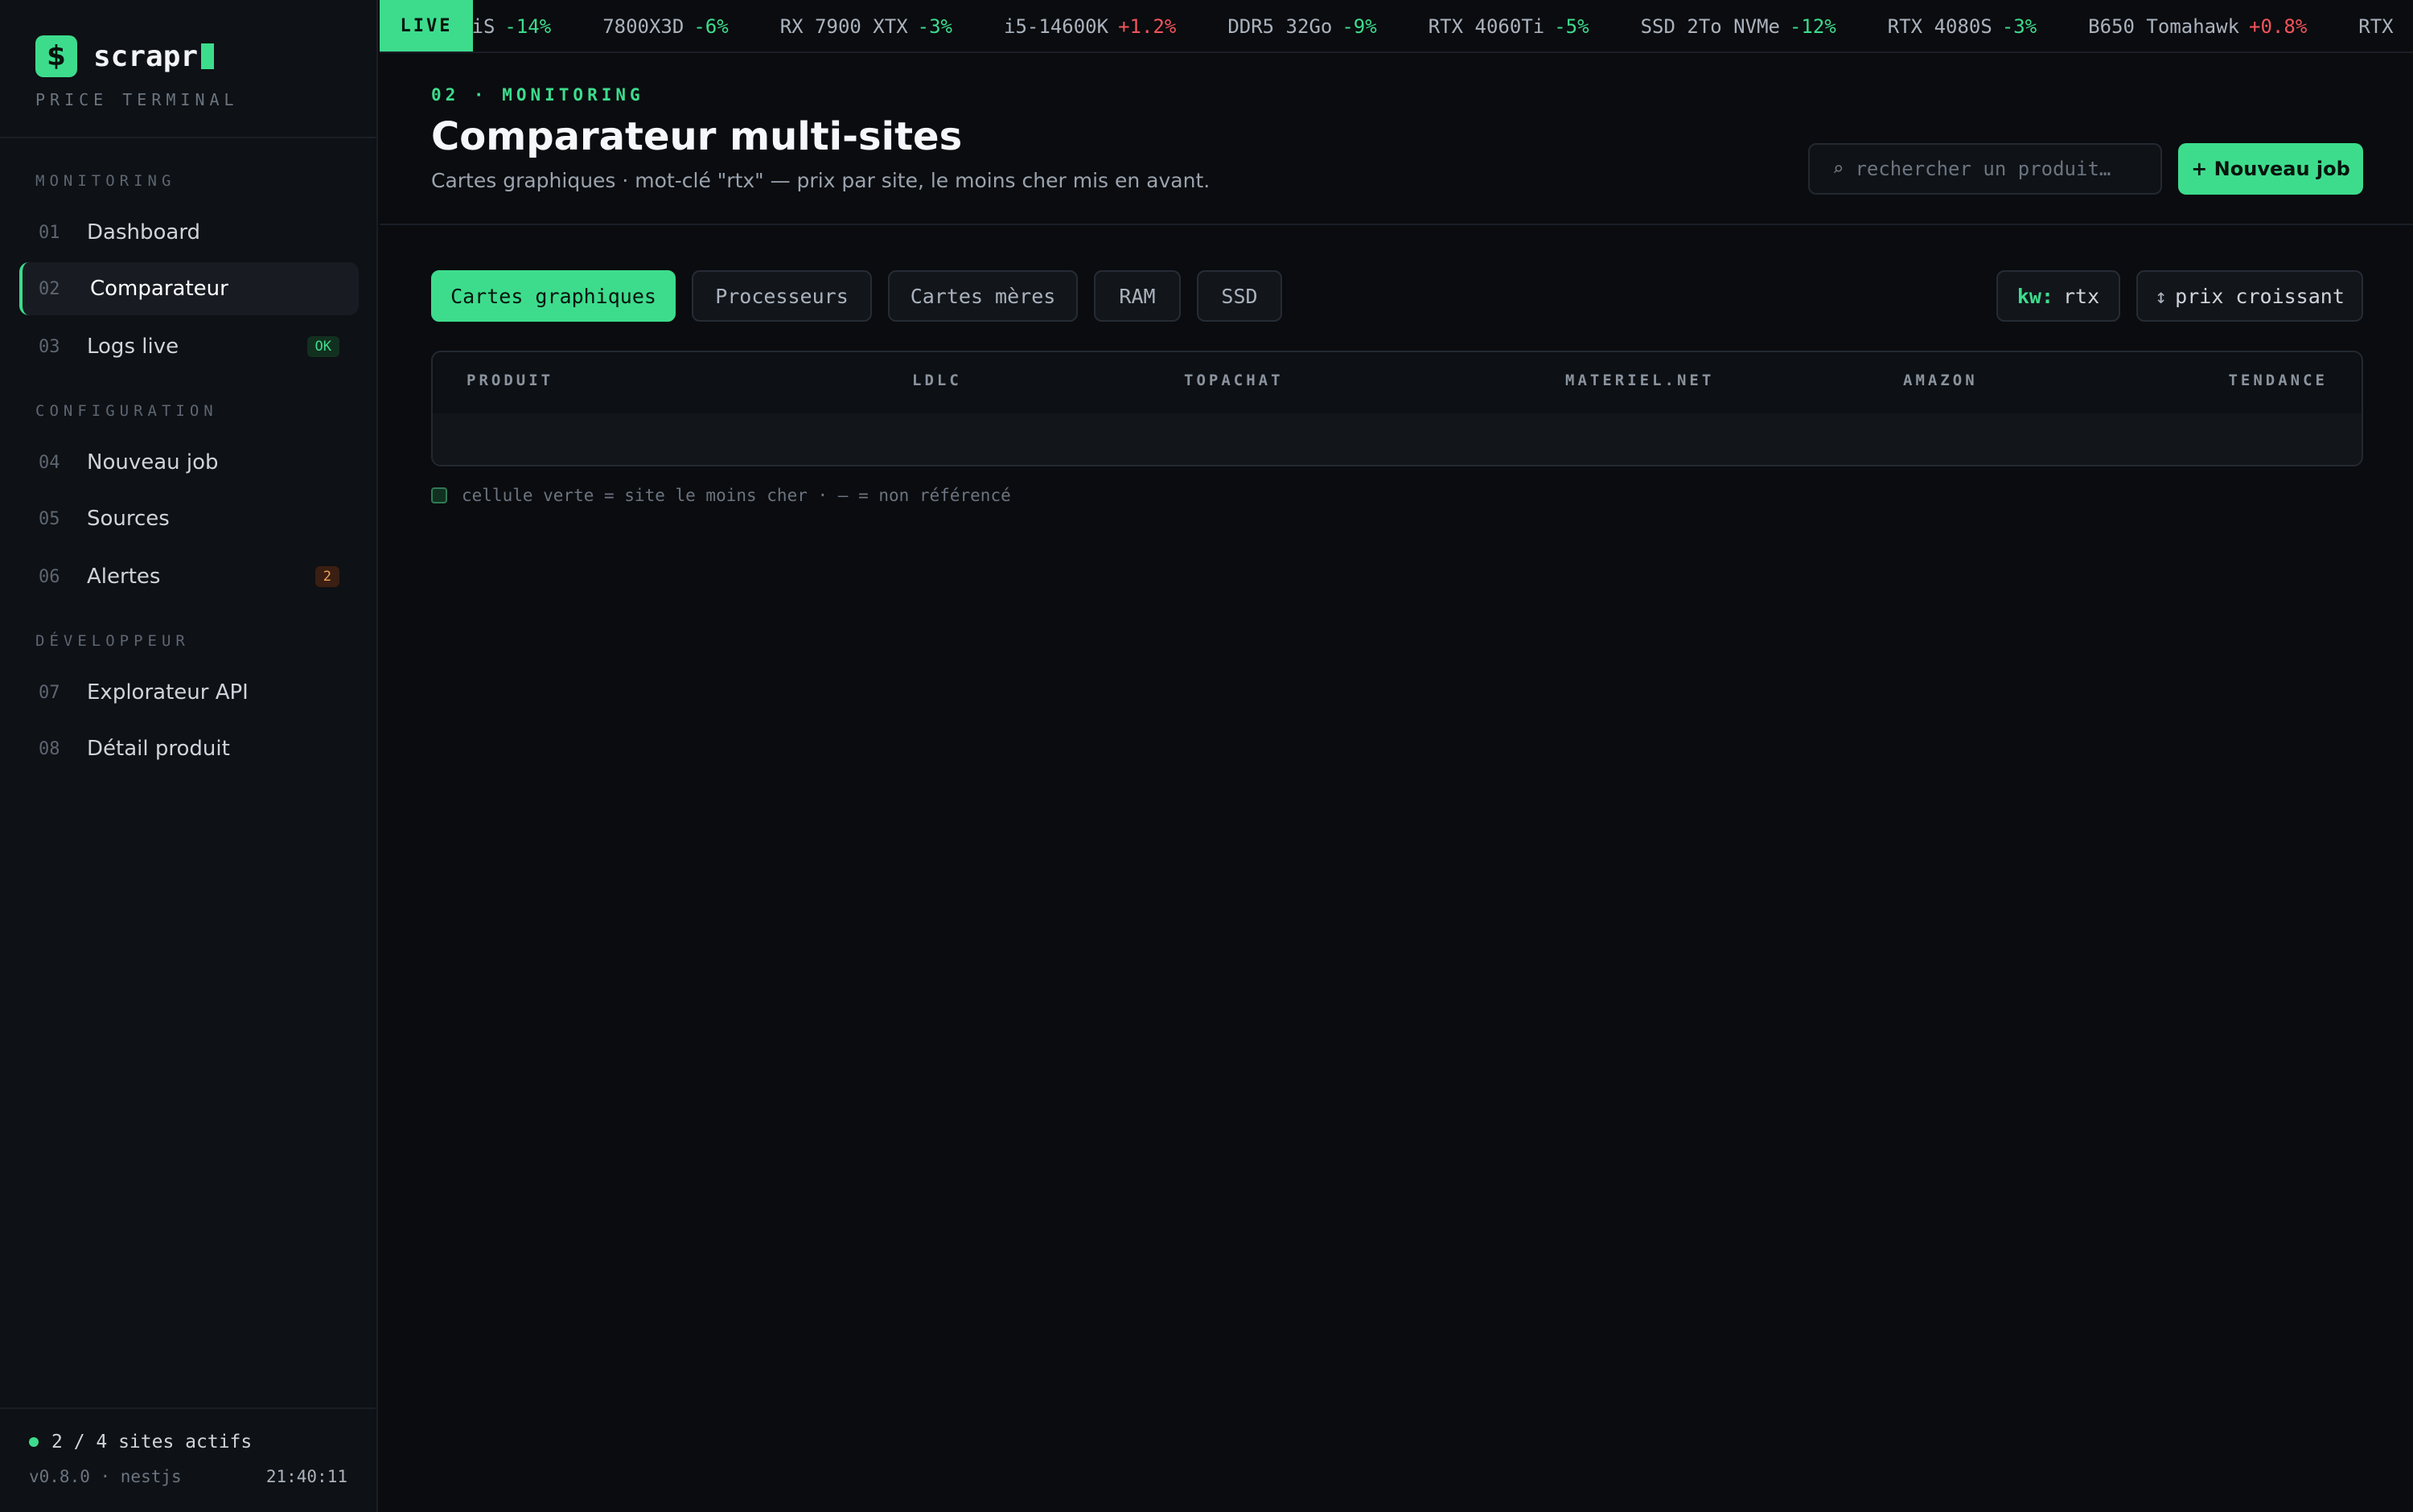  What do you see at coordinates (49, 463) in the screenshot?
I see `nav-number: 04` at bounding box center [49, 463].